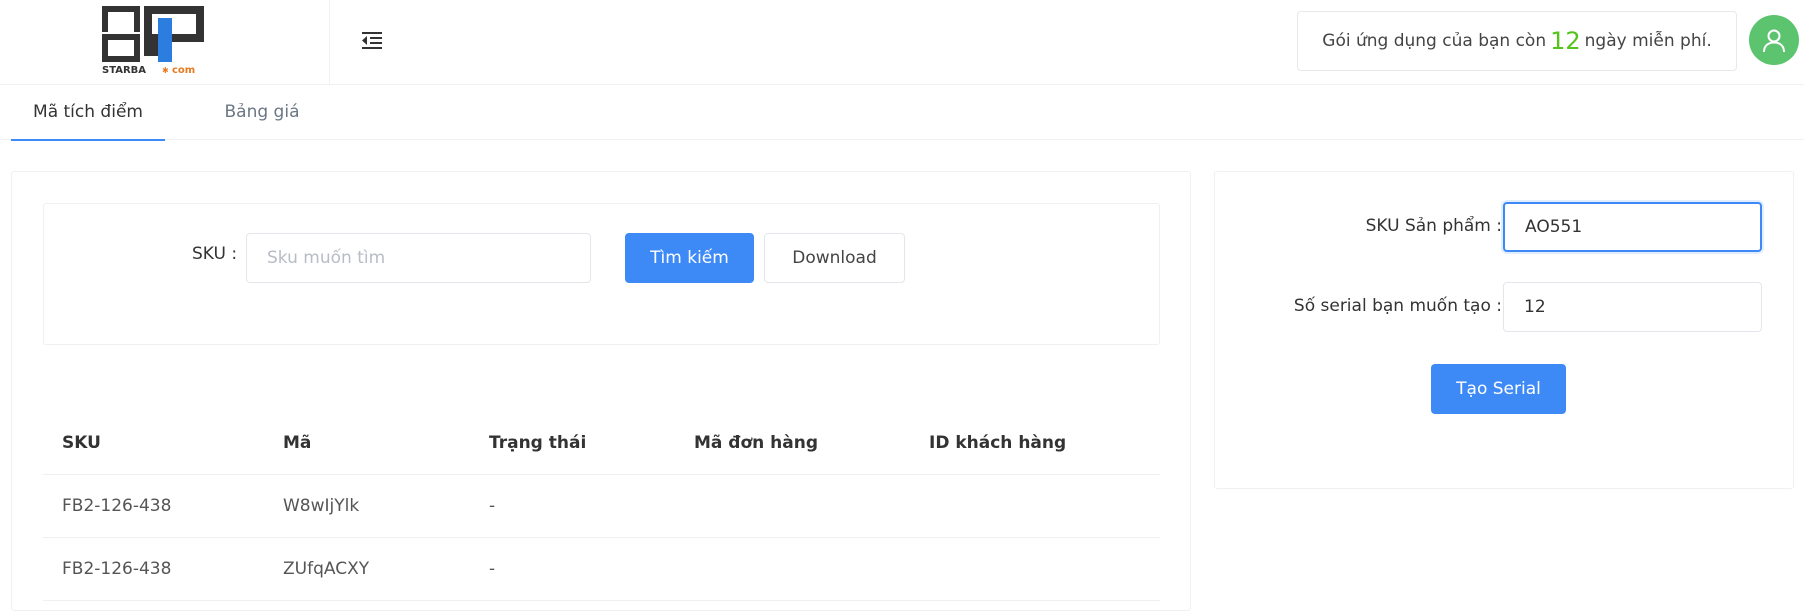 The width and height of the screenshot is (1804, 611). Describe the element at coordinates (1498, 389) in the screenshot. I see `create-serial-button: Tạo Serial` at that location.